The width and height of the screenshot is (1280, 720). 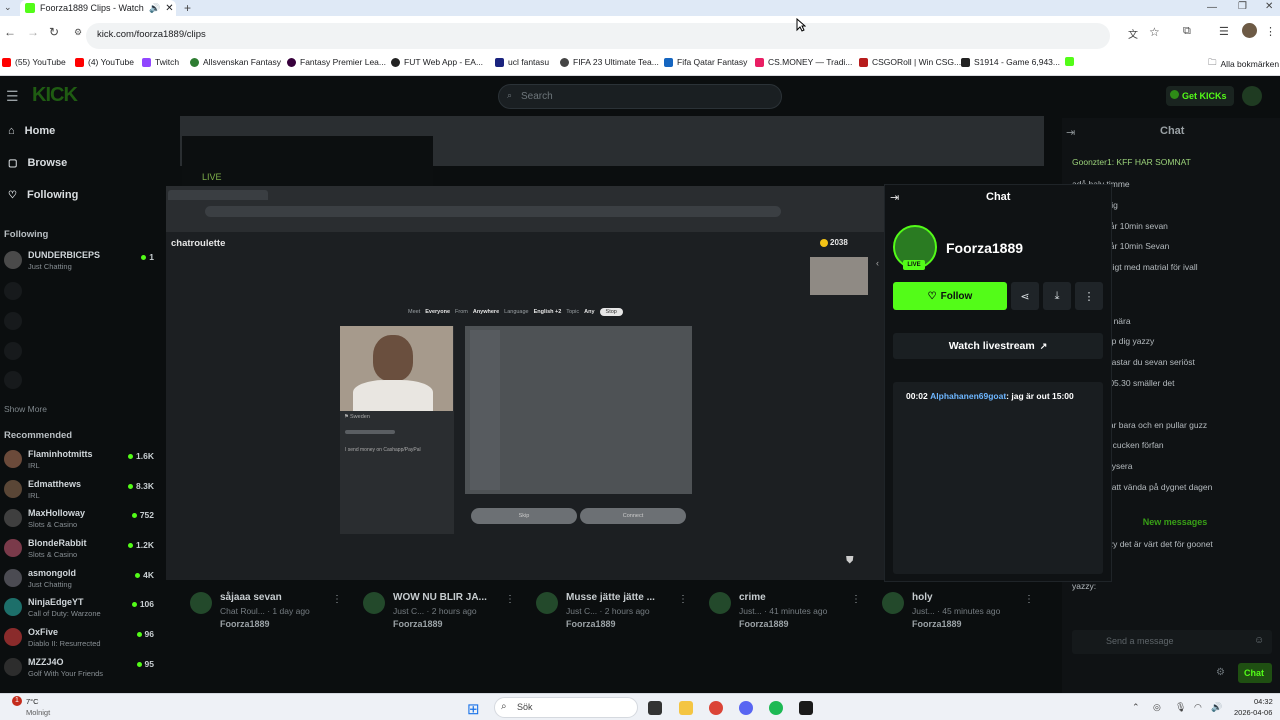 What do you see at coordinates (437, 312) in the screenshot?
I see `filter-meet: Everyone` at bounding box center [437, 312].